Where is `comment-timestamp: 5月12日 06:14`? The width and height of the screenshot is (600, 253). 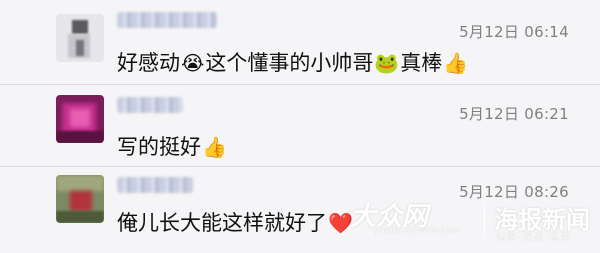
comment-timestamp: 5月12日 06:14 is located at coordinates (514, 32).